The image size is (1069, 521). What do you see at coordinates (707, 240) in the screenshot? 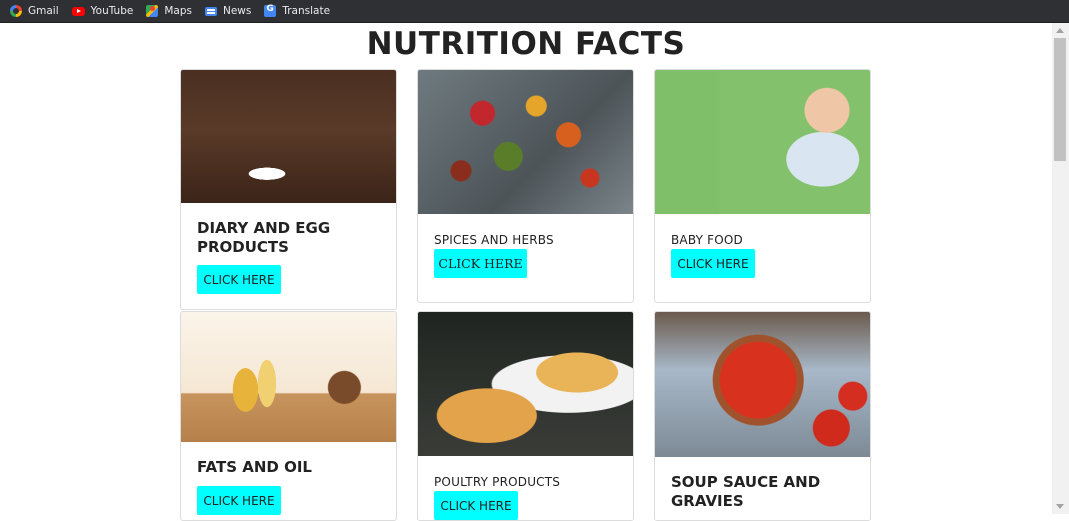
I see `card-title: BABY FOOD` at bounding box center [707, 240].